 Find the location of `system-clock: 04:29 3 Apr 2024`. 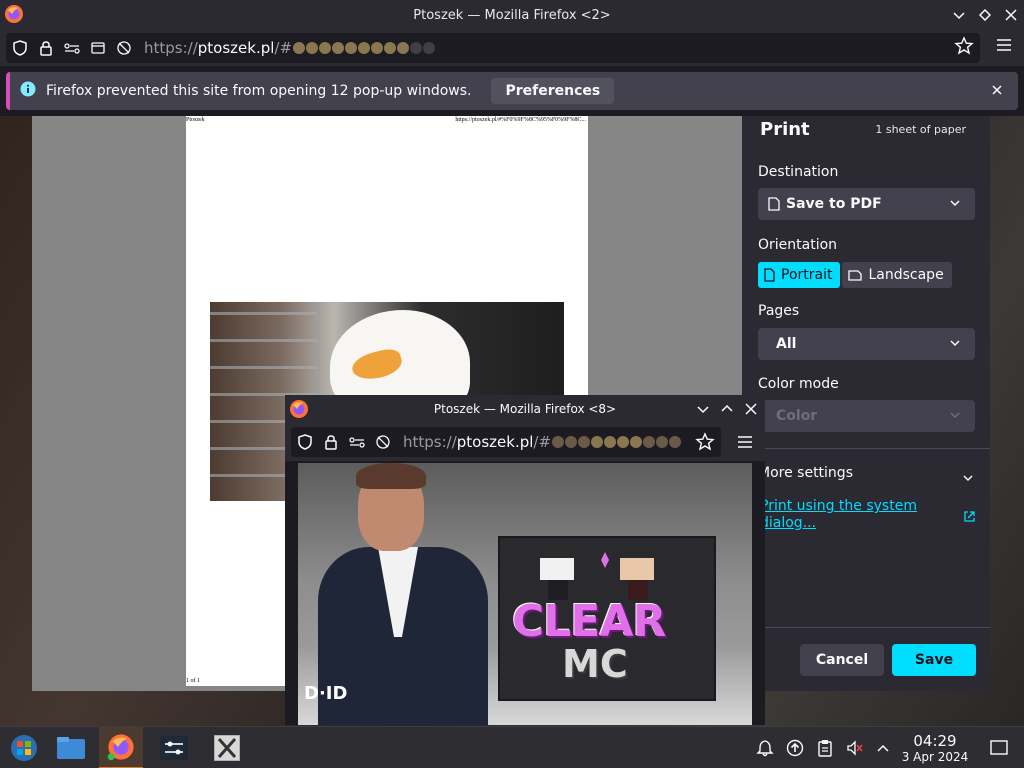

system-clock: 04:29 3 Apr 2024 is located at coordinates (935, 748).